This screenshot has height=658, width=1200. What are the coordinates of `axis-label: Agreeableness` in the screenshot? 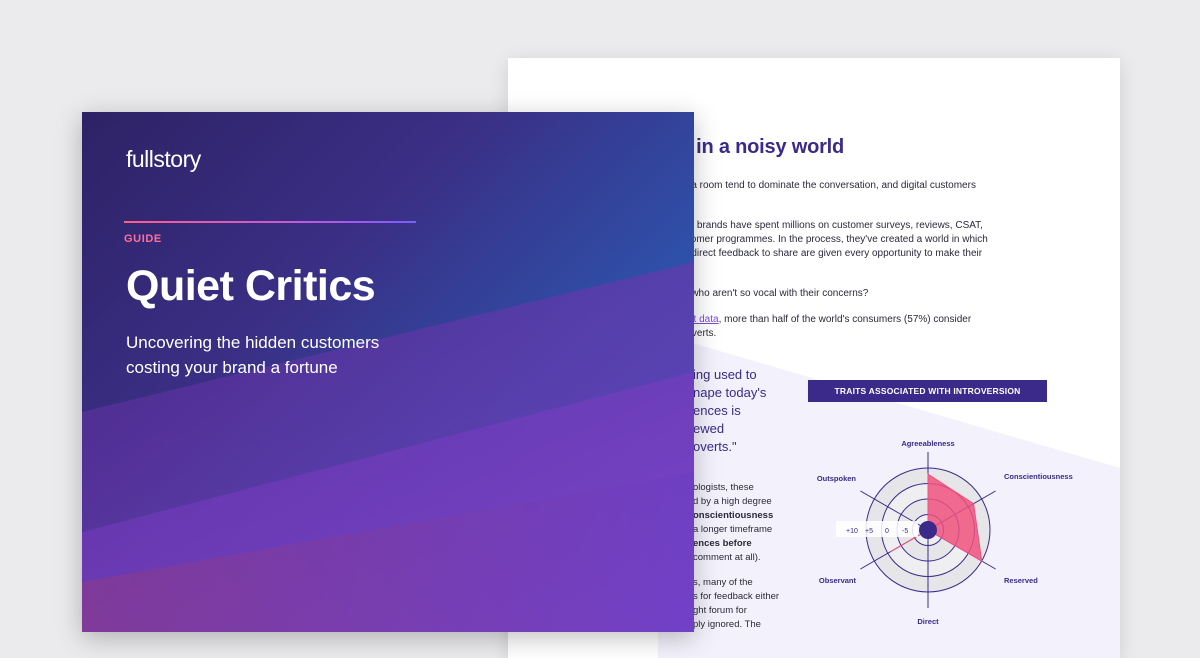 It's located at (927, 443).